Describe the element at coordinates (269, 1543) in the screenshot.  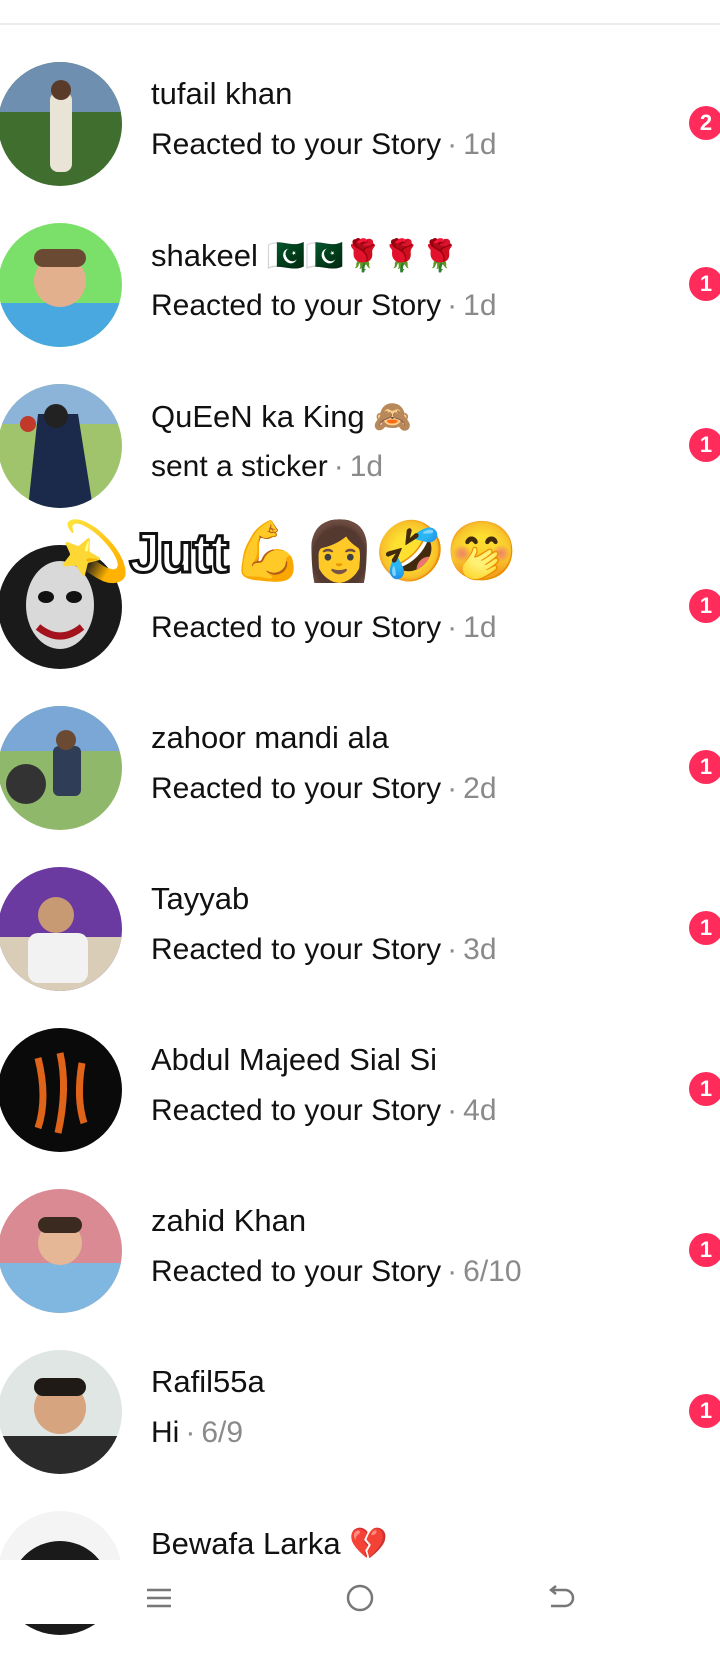
I see `contact-name: Bewafa Larka 💔` at that location.